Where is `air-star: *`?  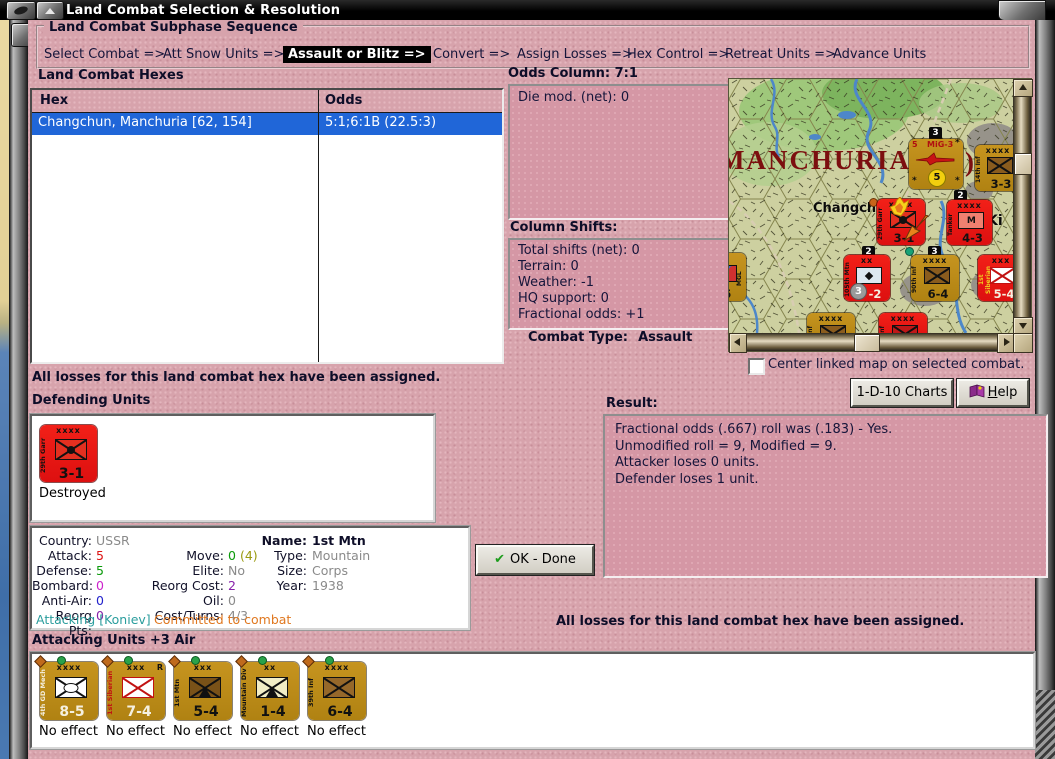 air-star: * is located at coordinates (914, 181).